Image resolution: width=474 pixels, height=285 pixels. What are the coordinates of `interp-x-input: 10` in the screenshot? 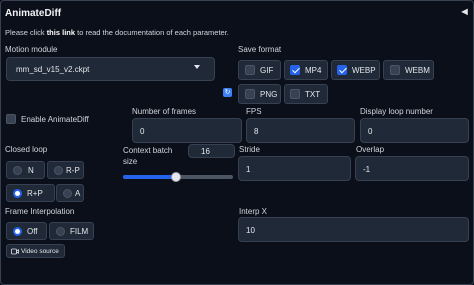 It's located at (353, 229).